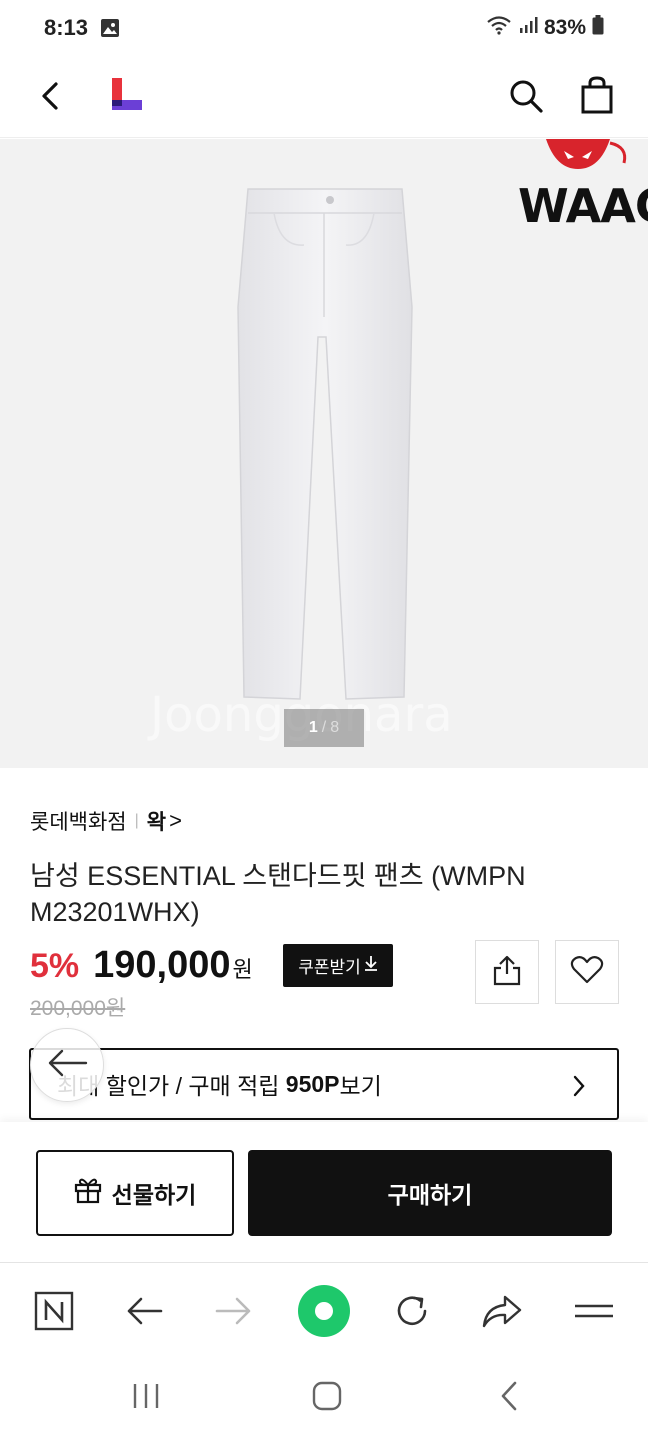  I want to click on store-brand-row: 롯데백화점 | 왁 >, so click(106, 821).